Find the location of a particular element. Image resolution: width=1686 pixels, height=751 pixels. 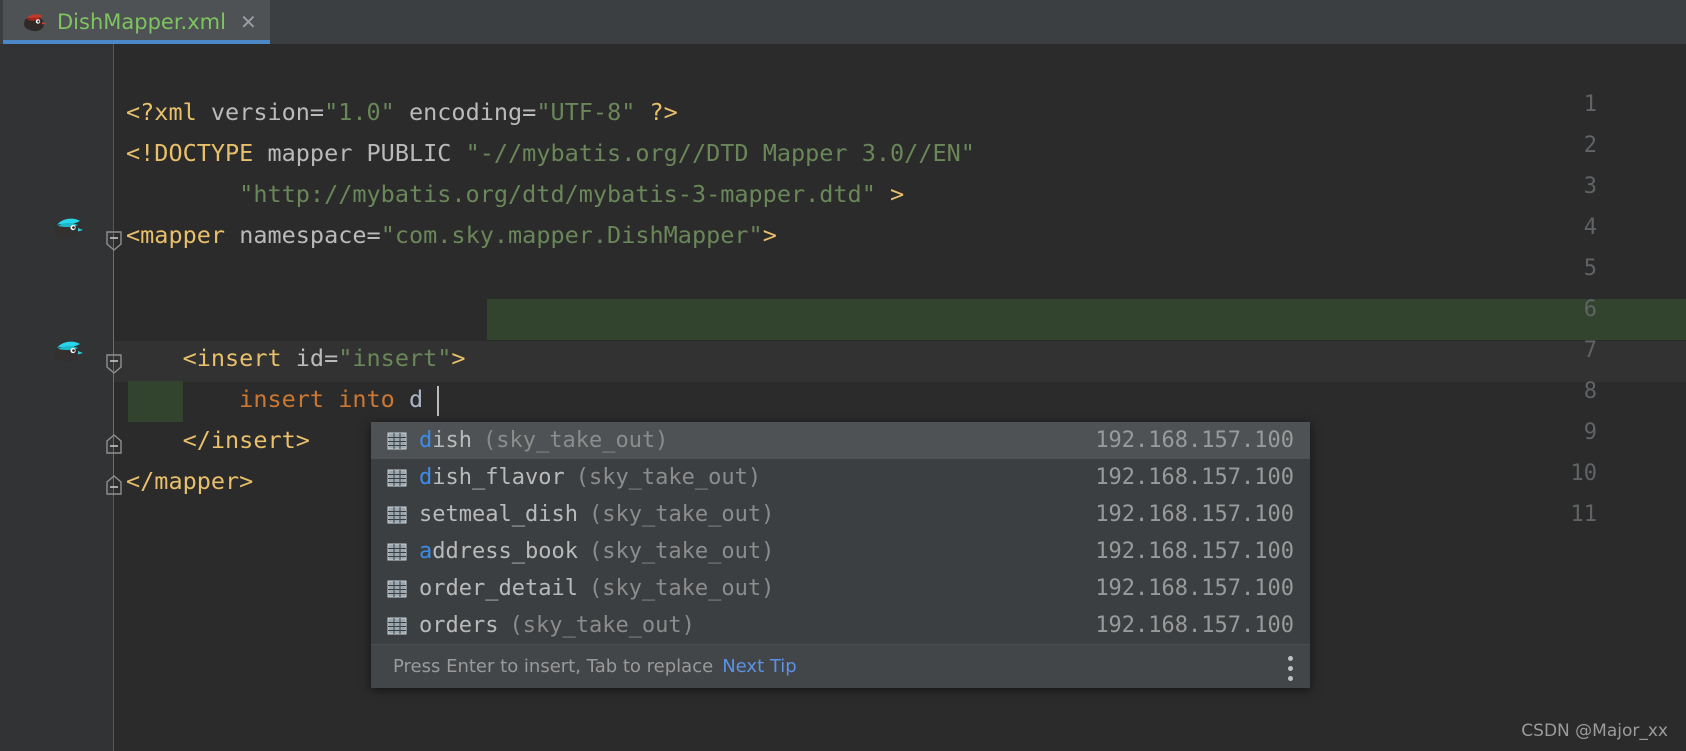

line-number: 9 is located at coordinates (1590, 432).